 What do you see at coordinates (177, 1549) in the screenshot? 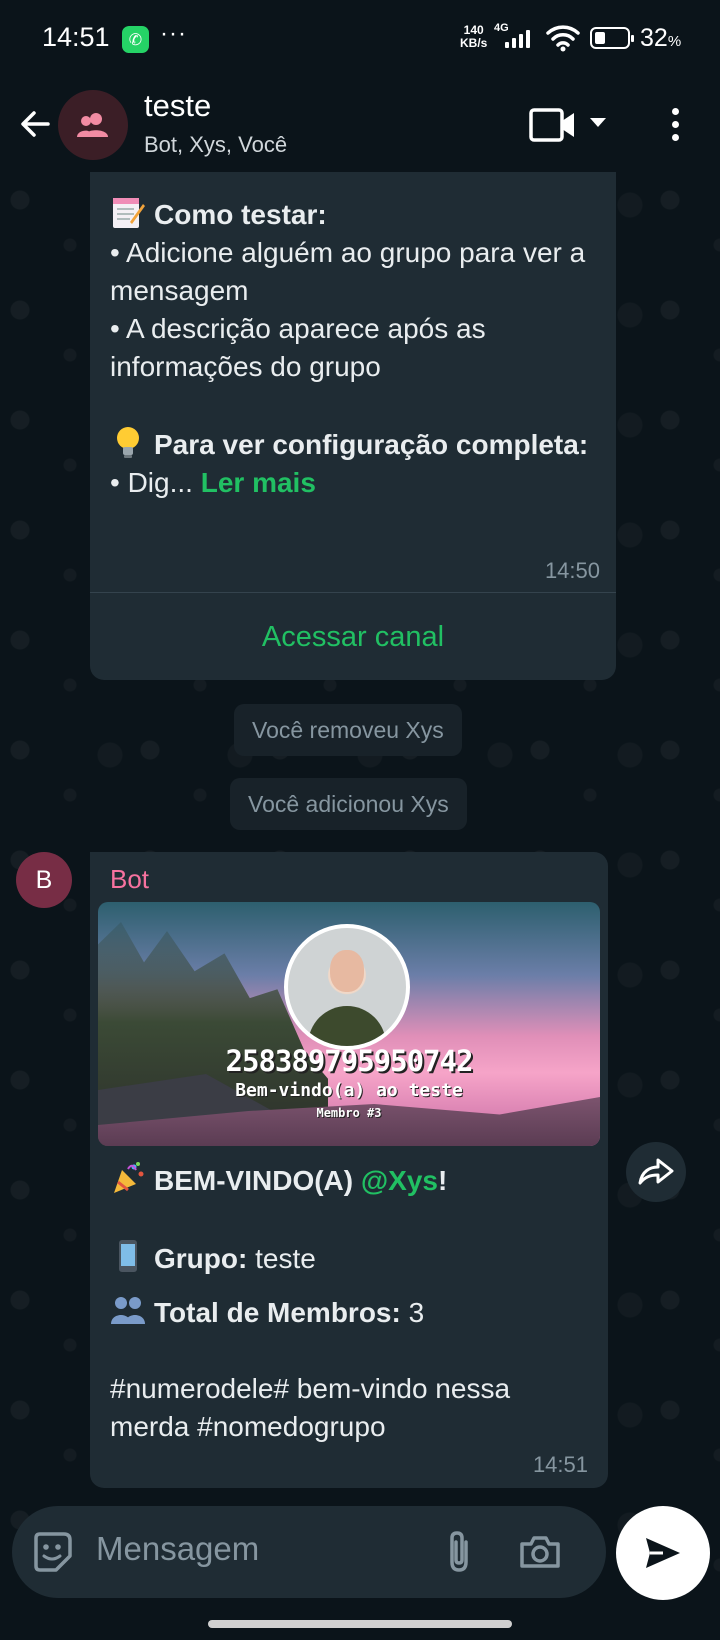
I see `message-input: Mensagem` at bounding box center [177, 1549].